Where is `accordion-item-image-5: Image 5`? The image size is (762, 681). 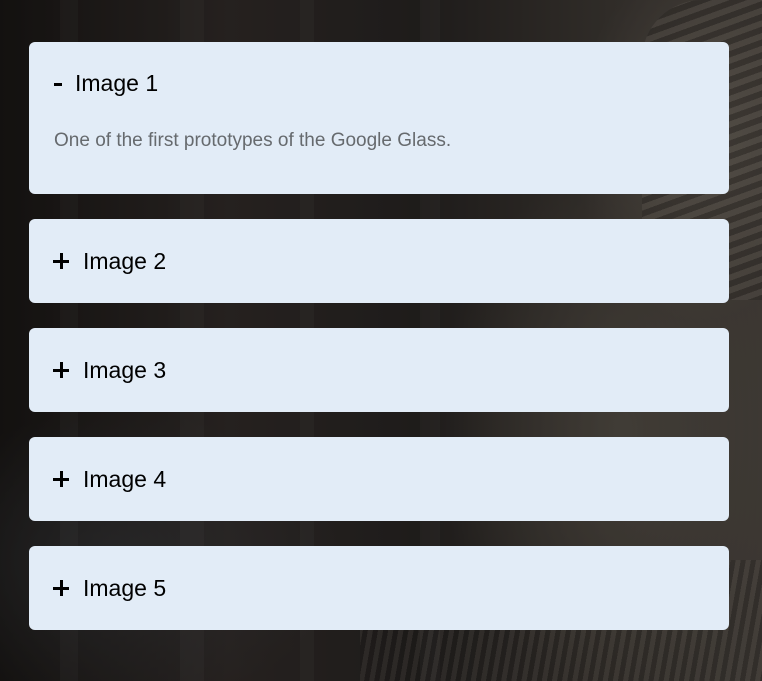 accordion-item-image-5: Image 5 is located at coordinates (379, 588).